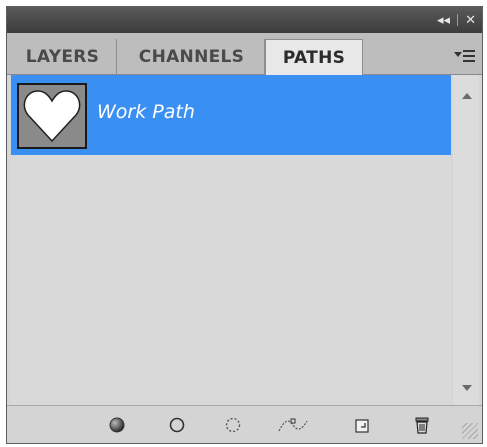  What do you see at coordinates (63, 57) in the screenshot?
I see `tab-layers: LAYERS` at bounding box center [63, 57].